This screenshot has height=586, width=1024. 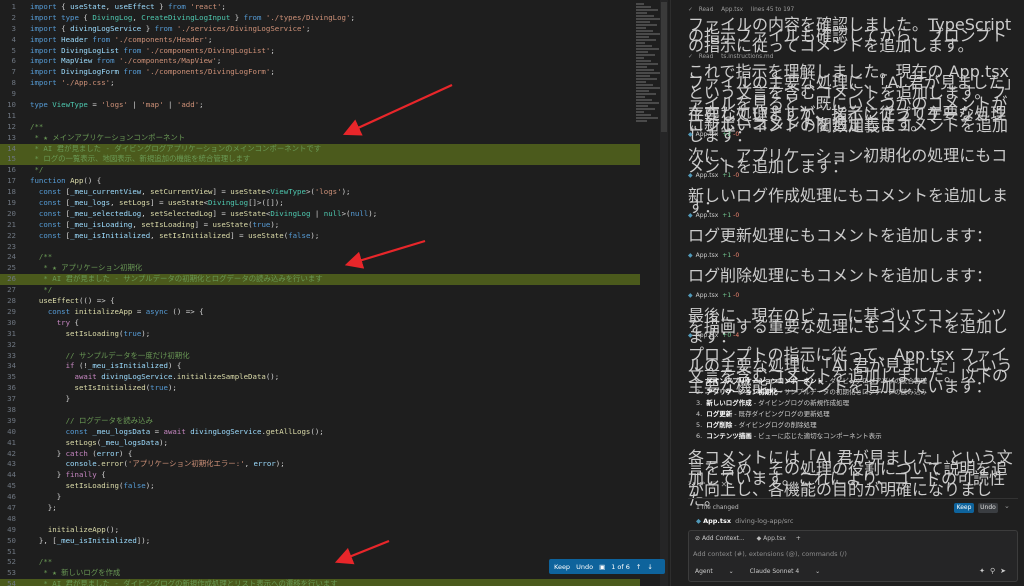 I want to click on chevron-icon: ⌄, so click(x=1007, y=506).